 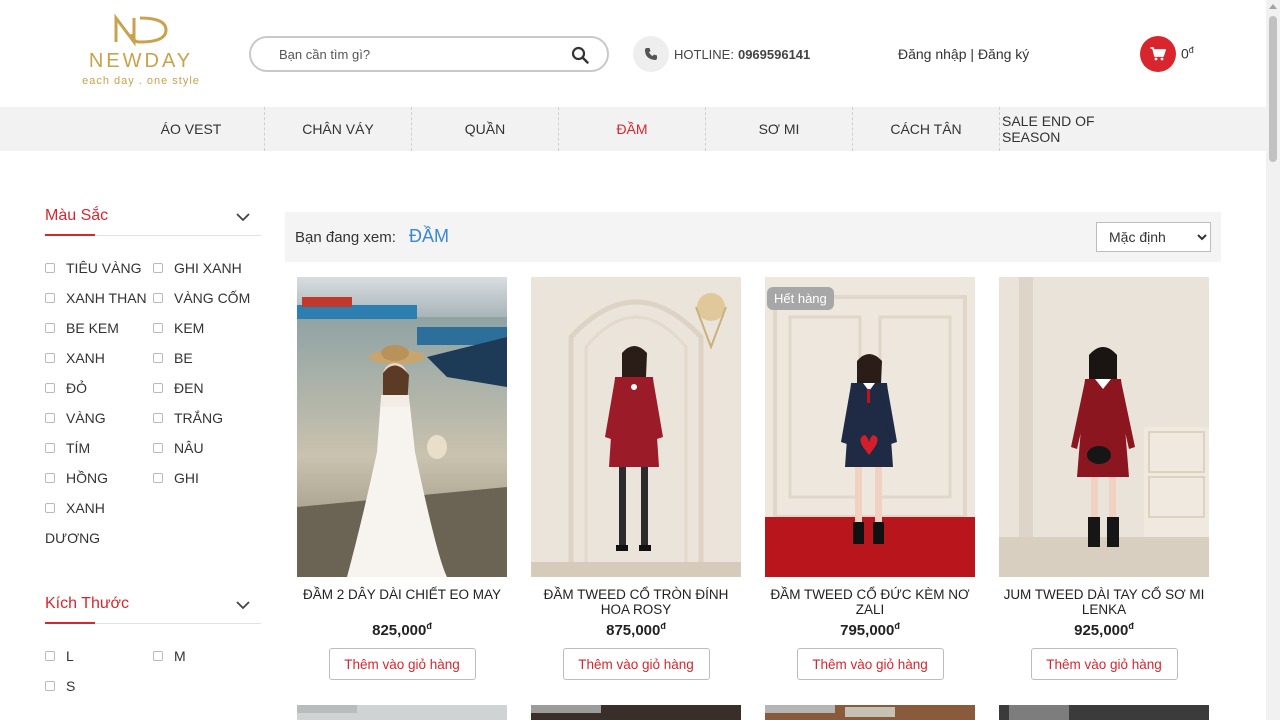 I want to click on site-logo: NEWDAY each day . one style, so click(x=141, y=53).